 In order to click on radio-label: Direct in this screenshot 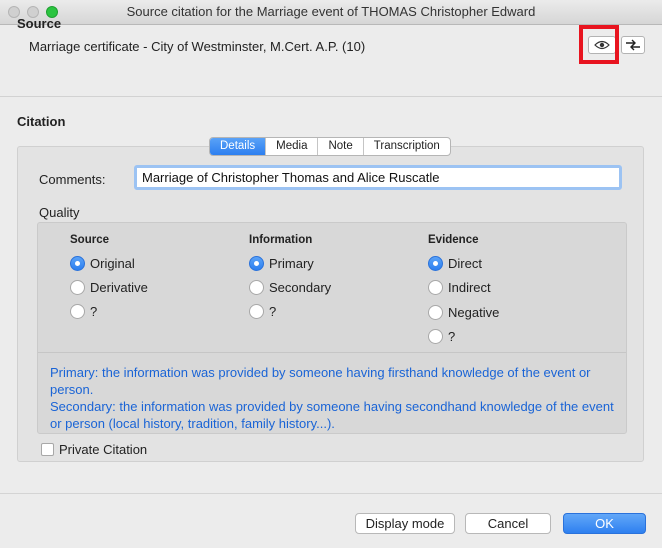, I will do `click(465, 263)`.